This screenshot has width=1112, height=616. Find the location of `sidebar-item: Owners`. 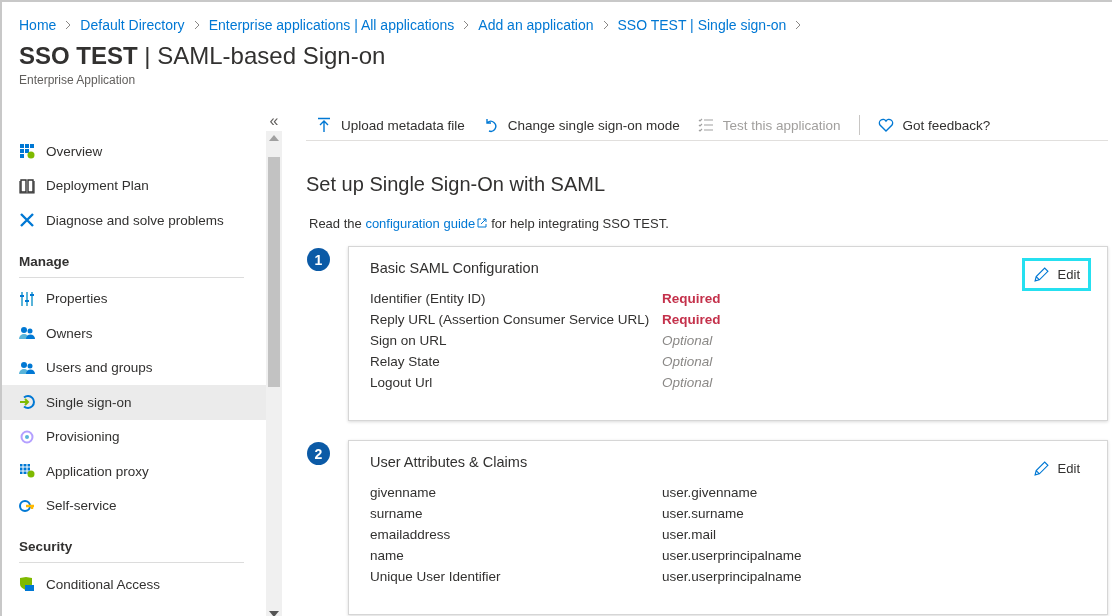

sidebar-item: Owners is located at coordinates (134, 333).